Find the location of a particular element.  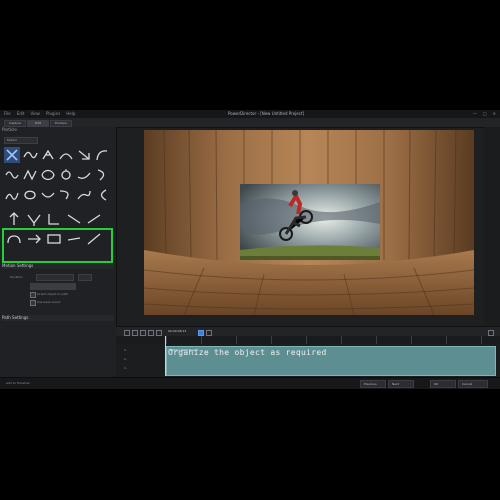

next-button: Next is located at coordinates (401, 384).